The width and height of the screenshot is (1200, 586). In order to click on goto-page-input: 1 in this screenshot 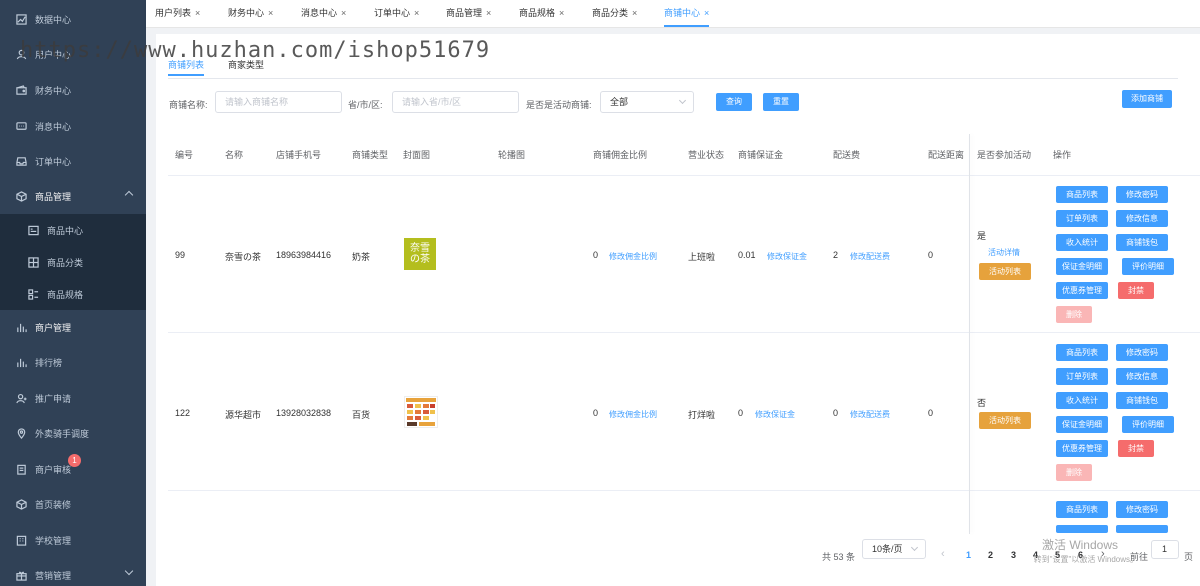, I will do `click(1165, 549)`.